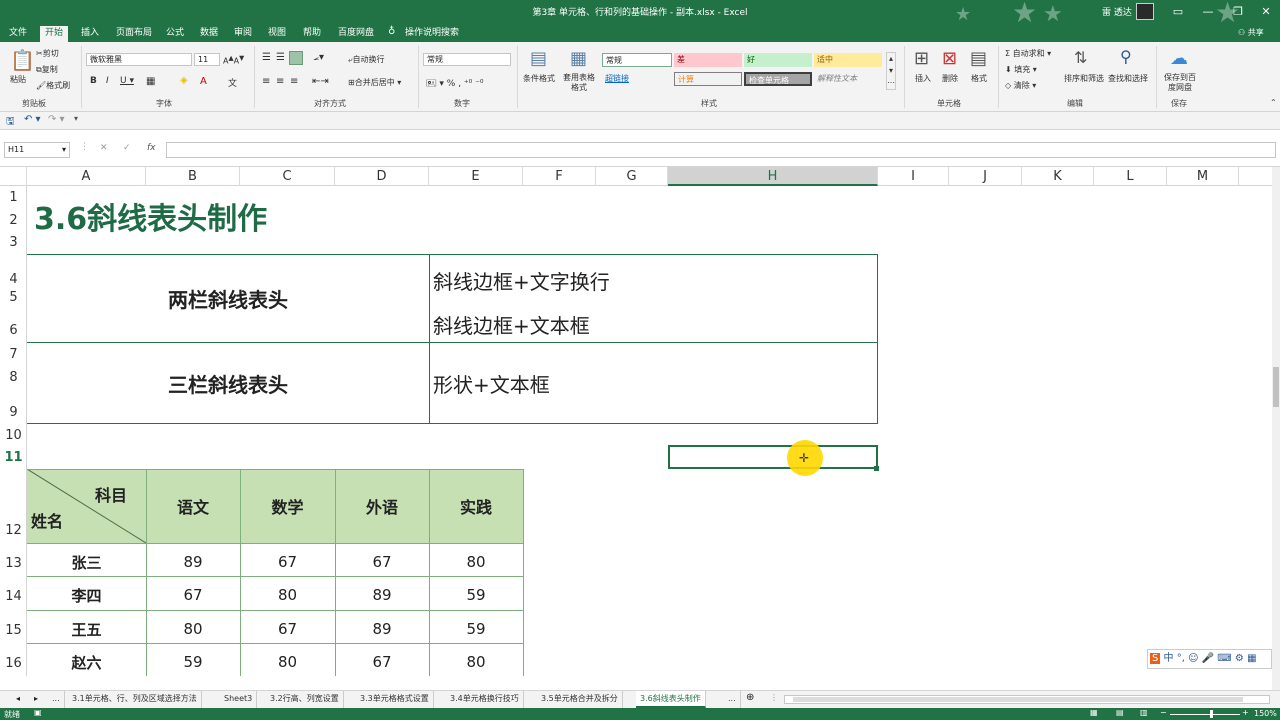 The image size is (1280, 720). I want to click on add-sheet-icon: ⊕, so click(750, 697).